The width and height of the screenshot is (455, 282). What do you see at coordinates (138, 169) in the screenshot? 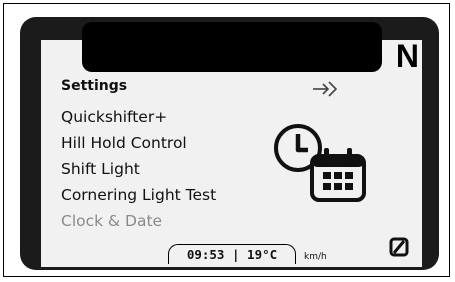
I see `menu-item-shift-light: Shift Light` at bounding box center [138, 169].